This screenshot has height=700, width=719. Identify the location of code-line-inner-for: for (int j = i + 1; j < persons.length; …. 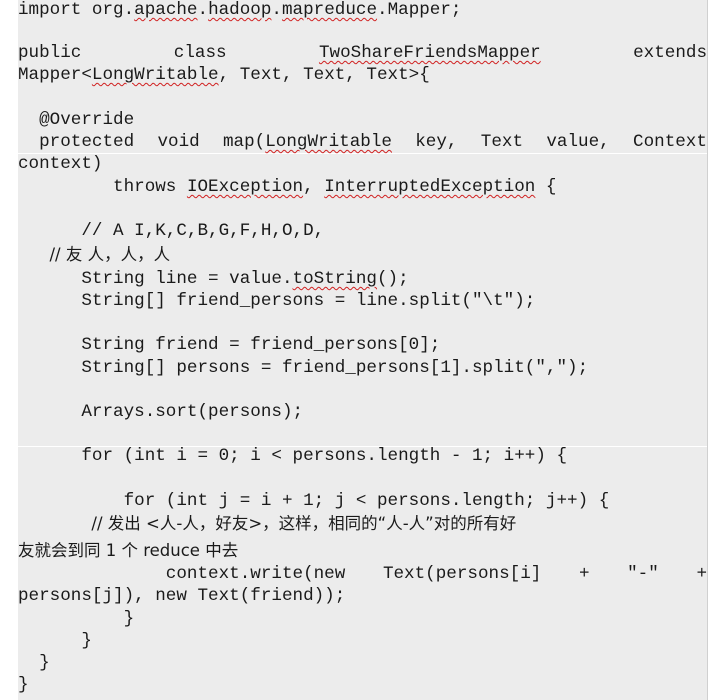
(314, 501).